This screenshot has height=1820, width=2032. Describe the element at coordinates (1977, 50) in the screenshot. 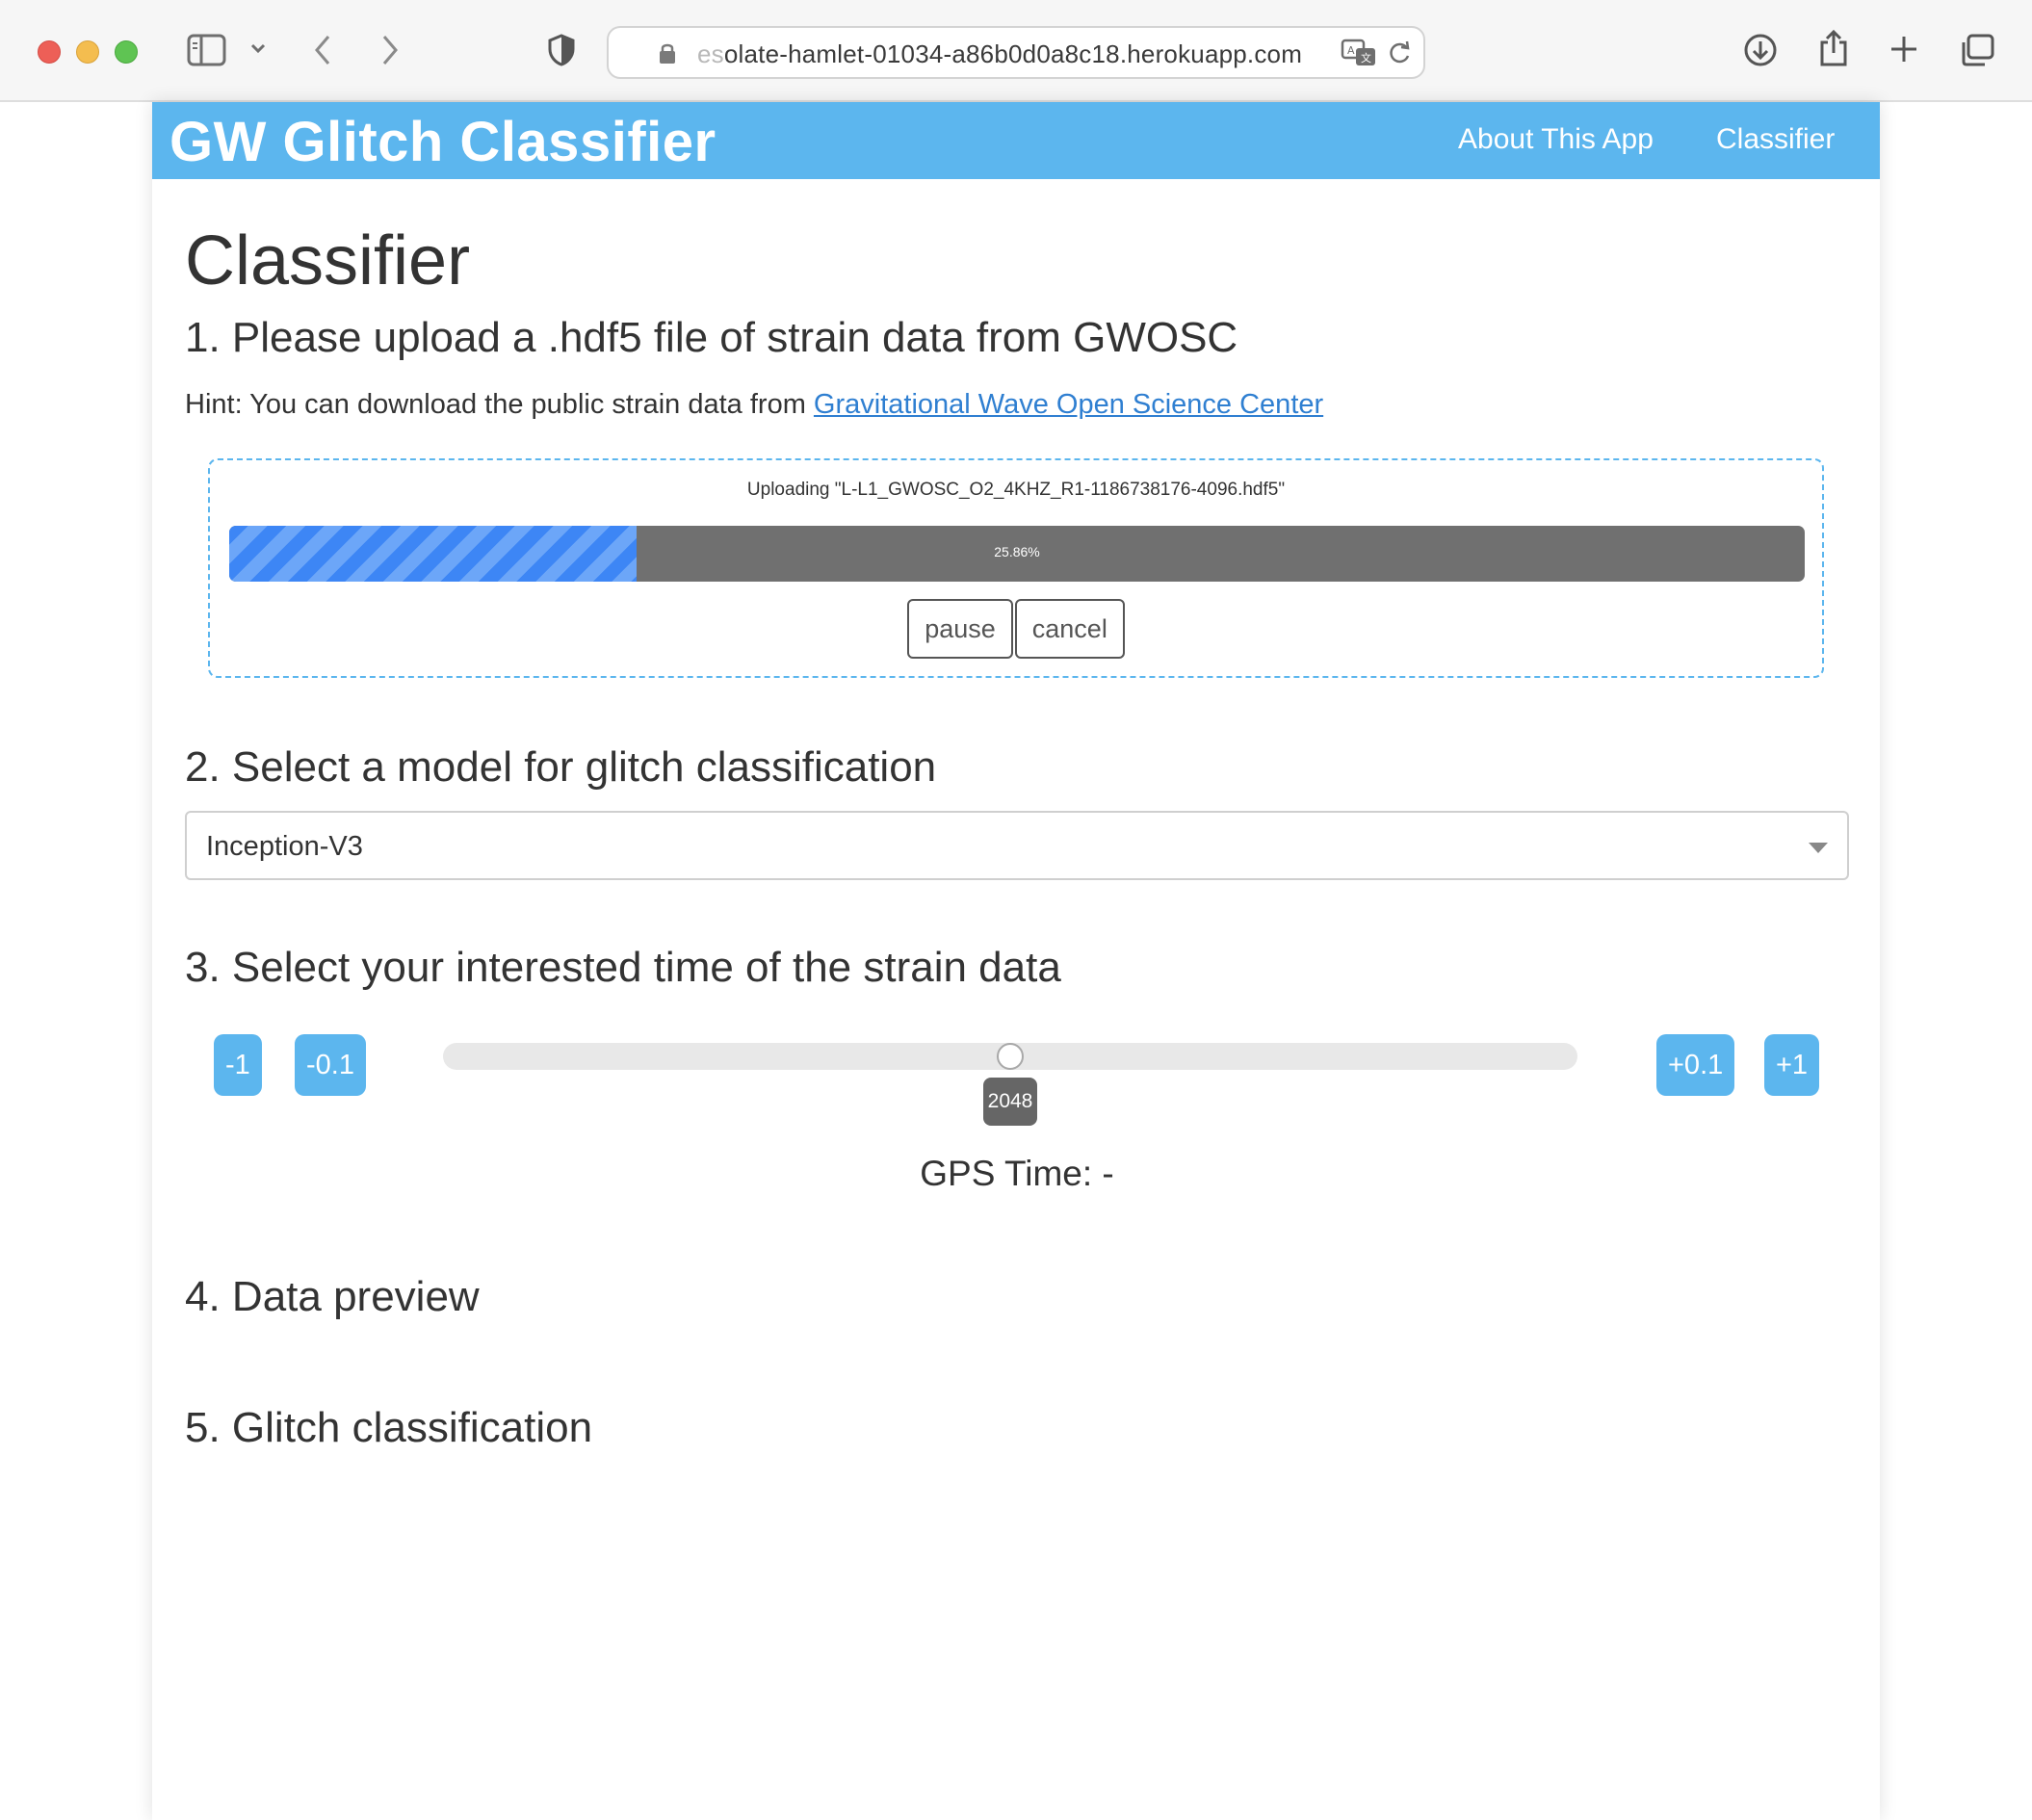

I see `tab-overview-icon` at that location.